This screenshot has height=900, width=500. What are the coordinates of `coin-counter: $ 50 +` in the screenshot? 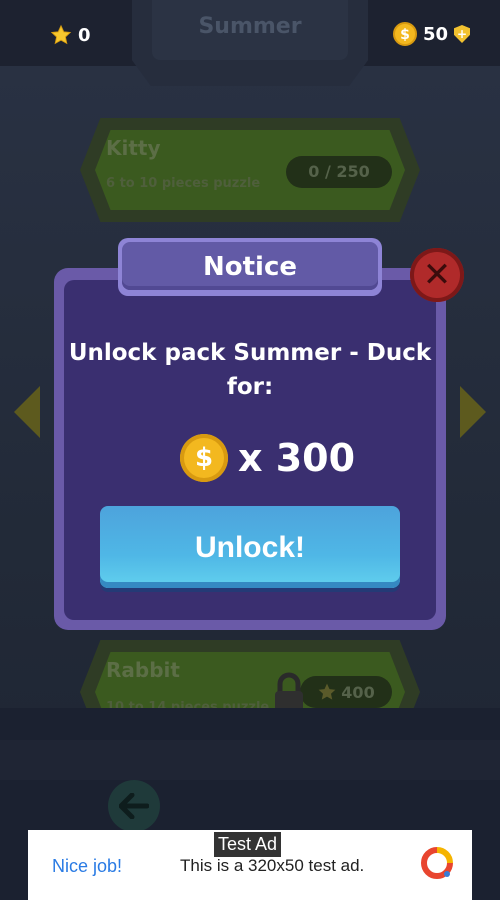 It's located at (431, 34).